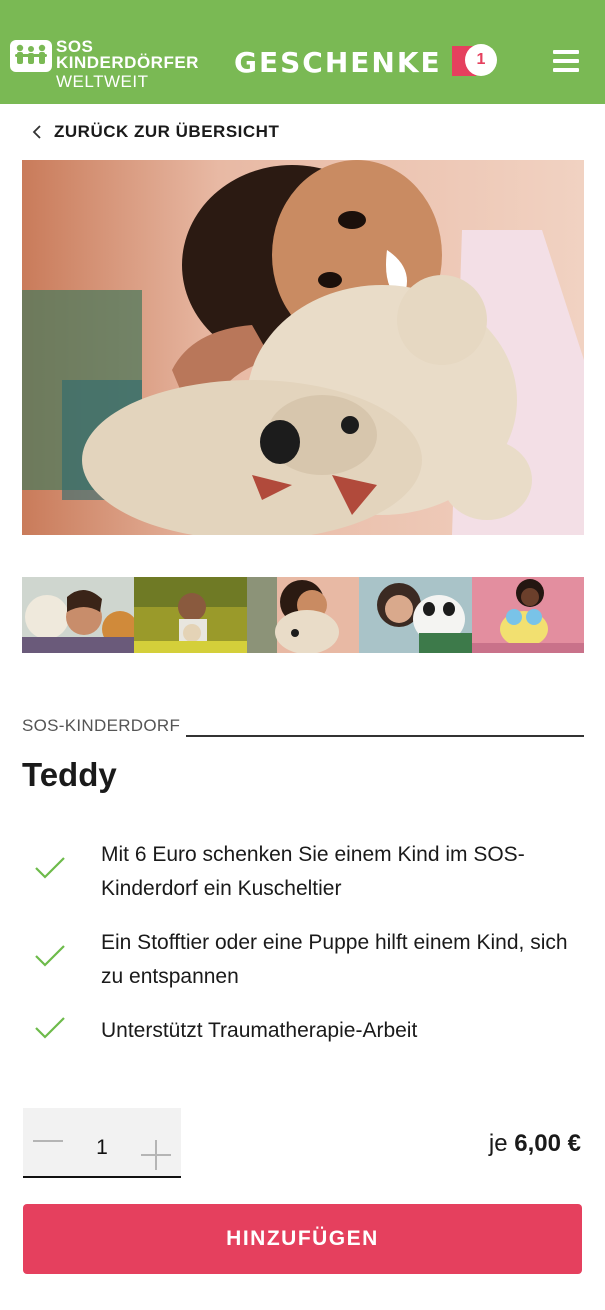 The width and height of the screenshot is (605, 1310). What do you see at coordinates (156, 1155) in the screenshot?
I see `increase-quantity-button` at bounding box center [156, 1155].